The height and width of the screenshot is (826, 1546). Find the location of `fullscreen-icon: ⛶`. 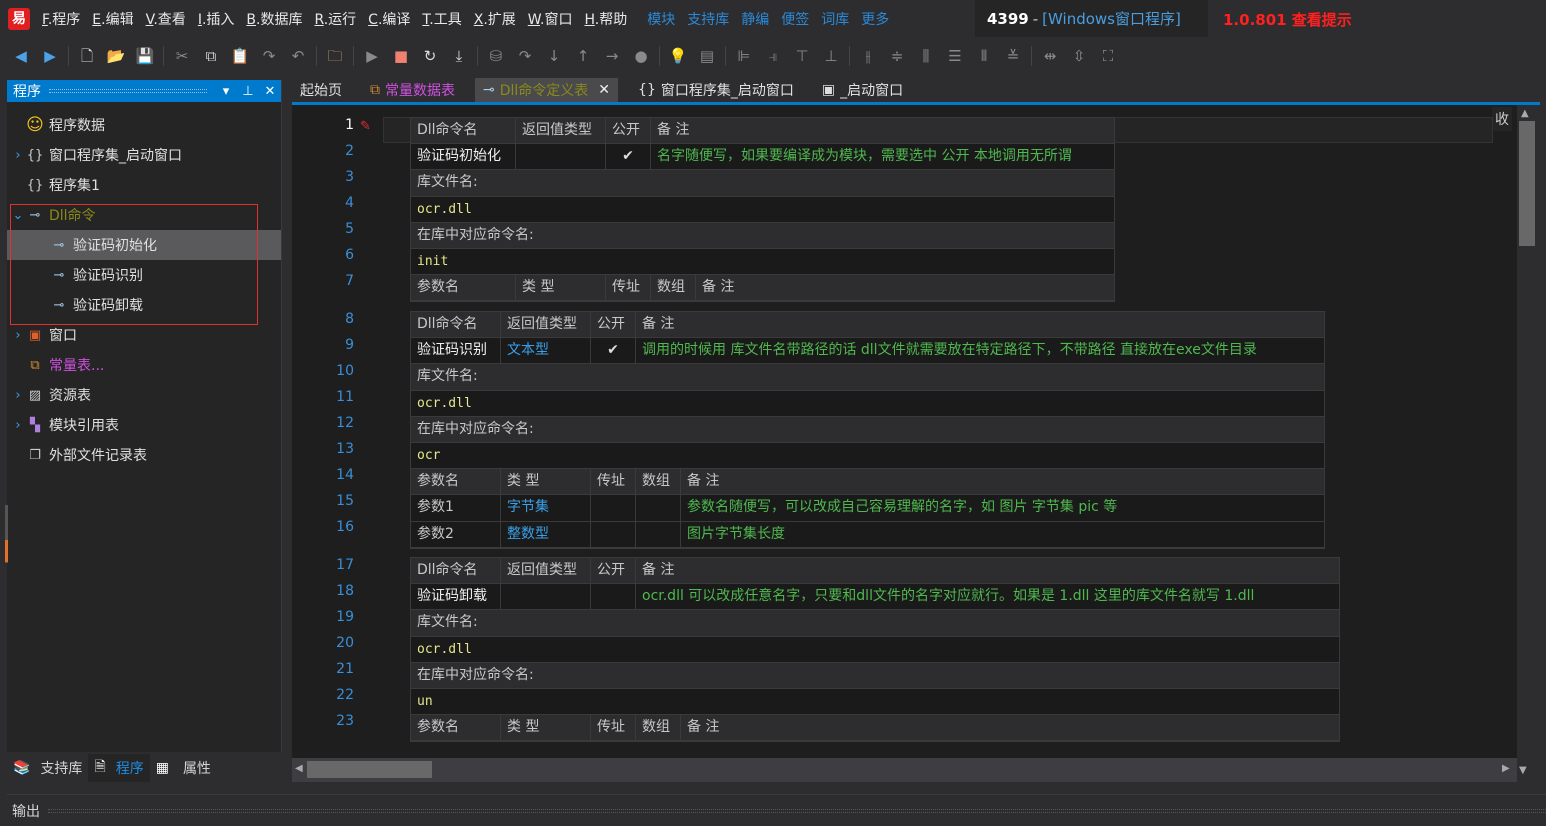

fullscreen-icon: ⛶ is located at coordinates (1108, 56).